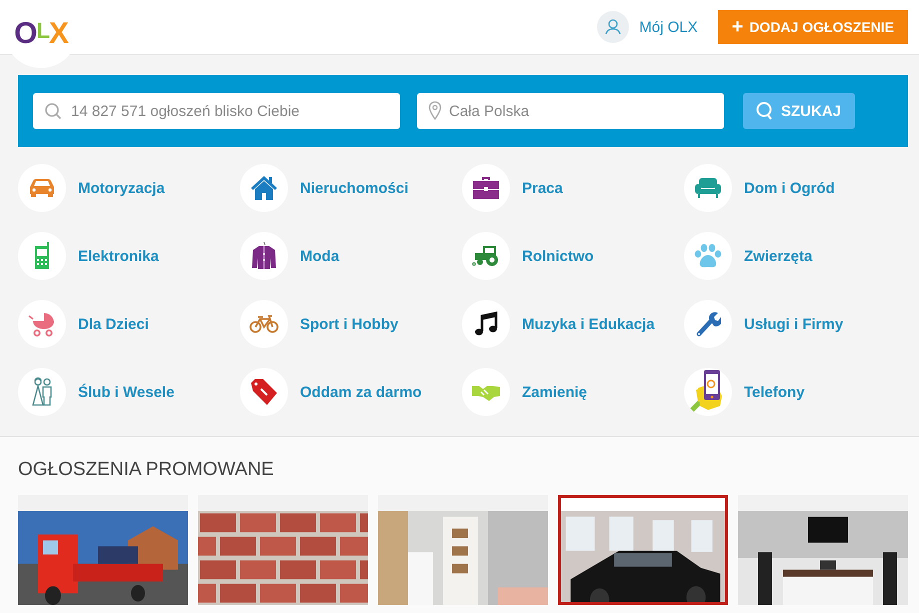  Describe the element at coordinates (42, 256) in the screenshot. I see `mobile-phone-icon` at that location.